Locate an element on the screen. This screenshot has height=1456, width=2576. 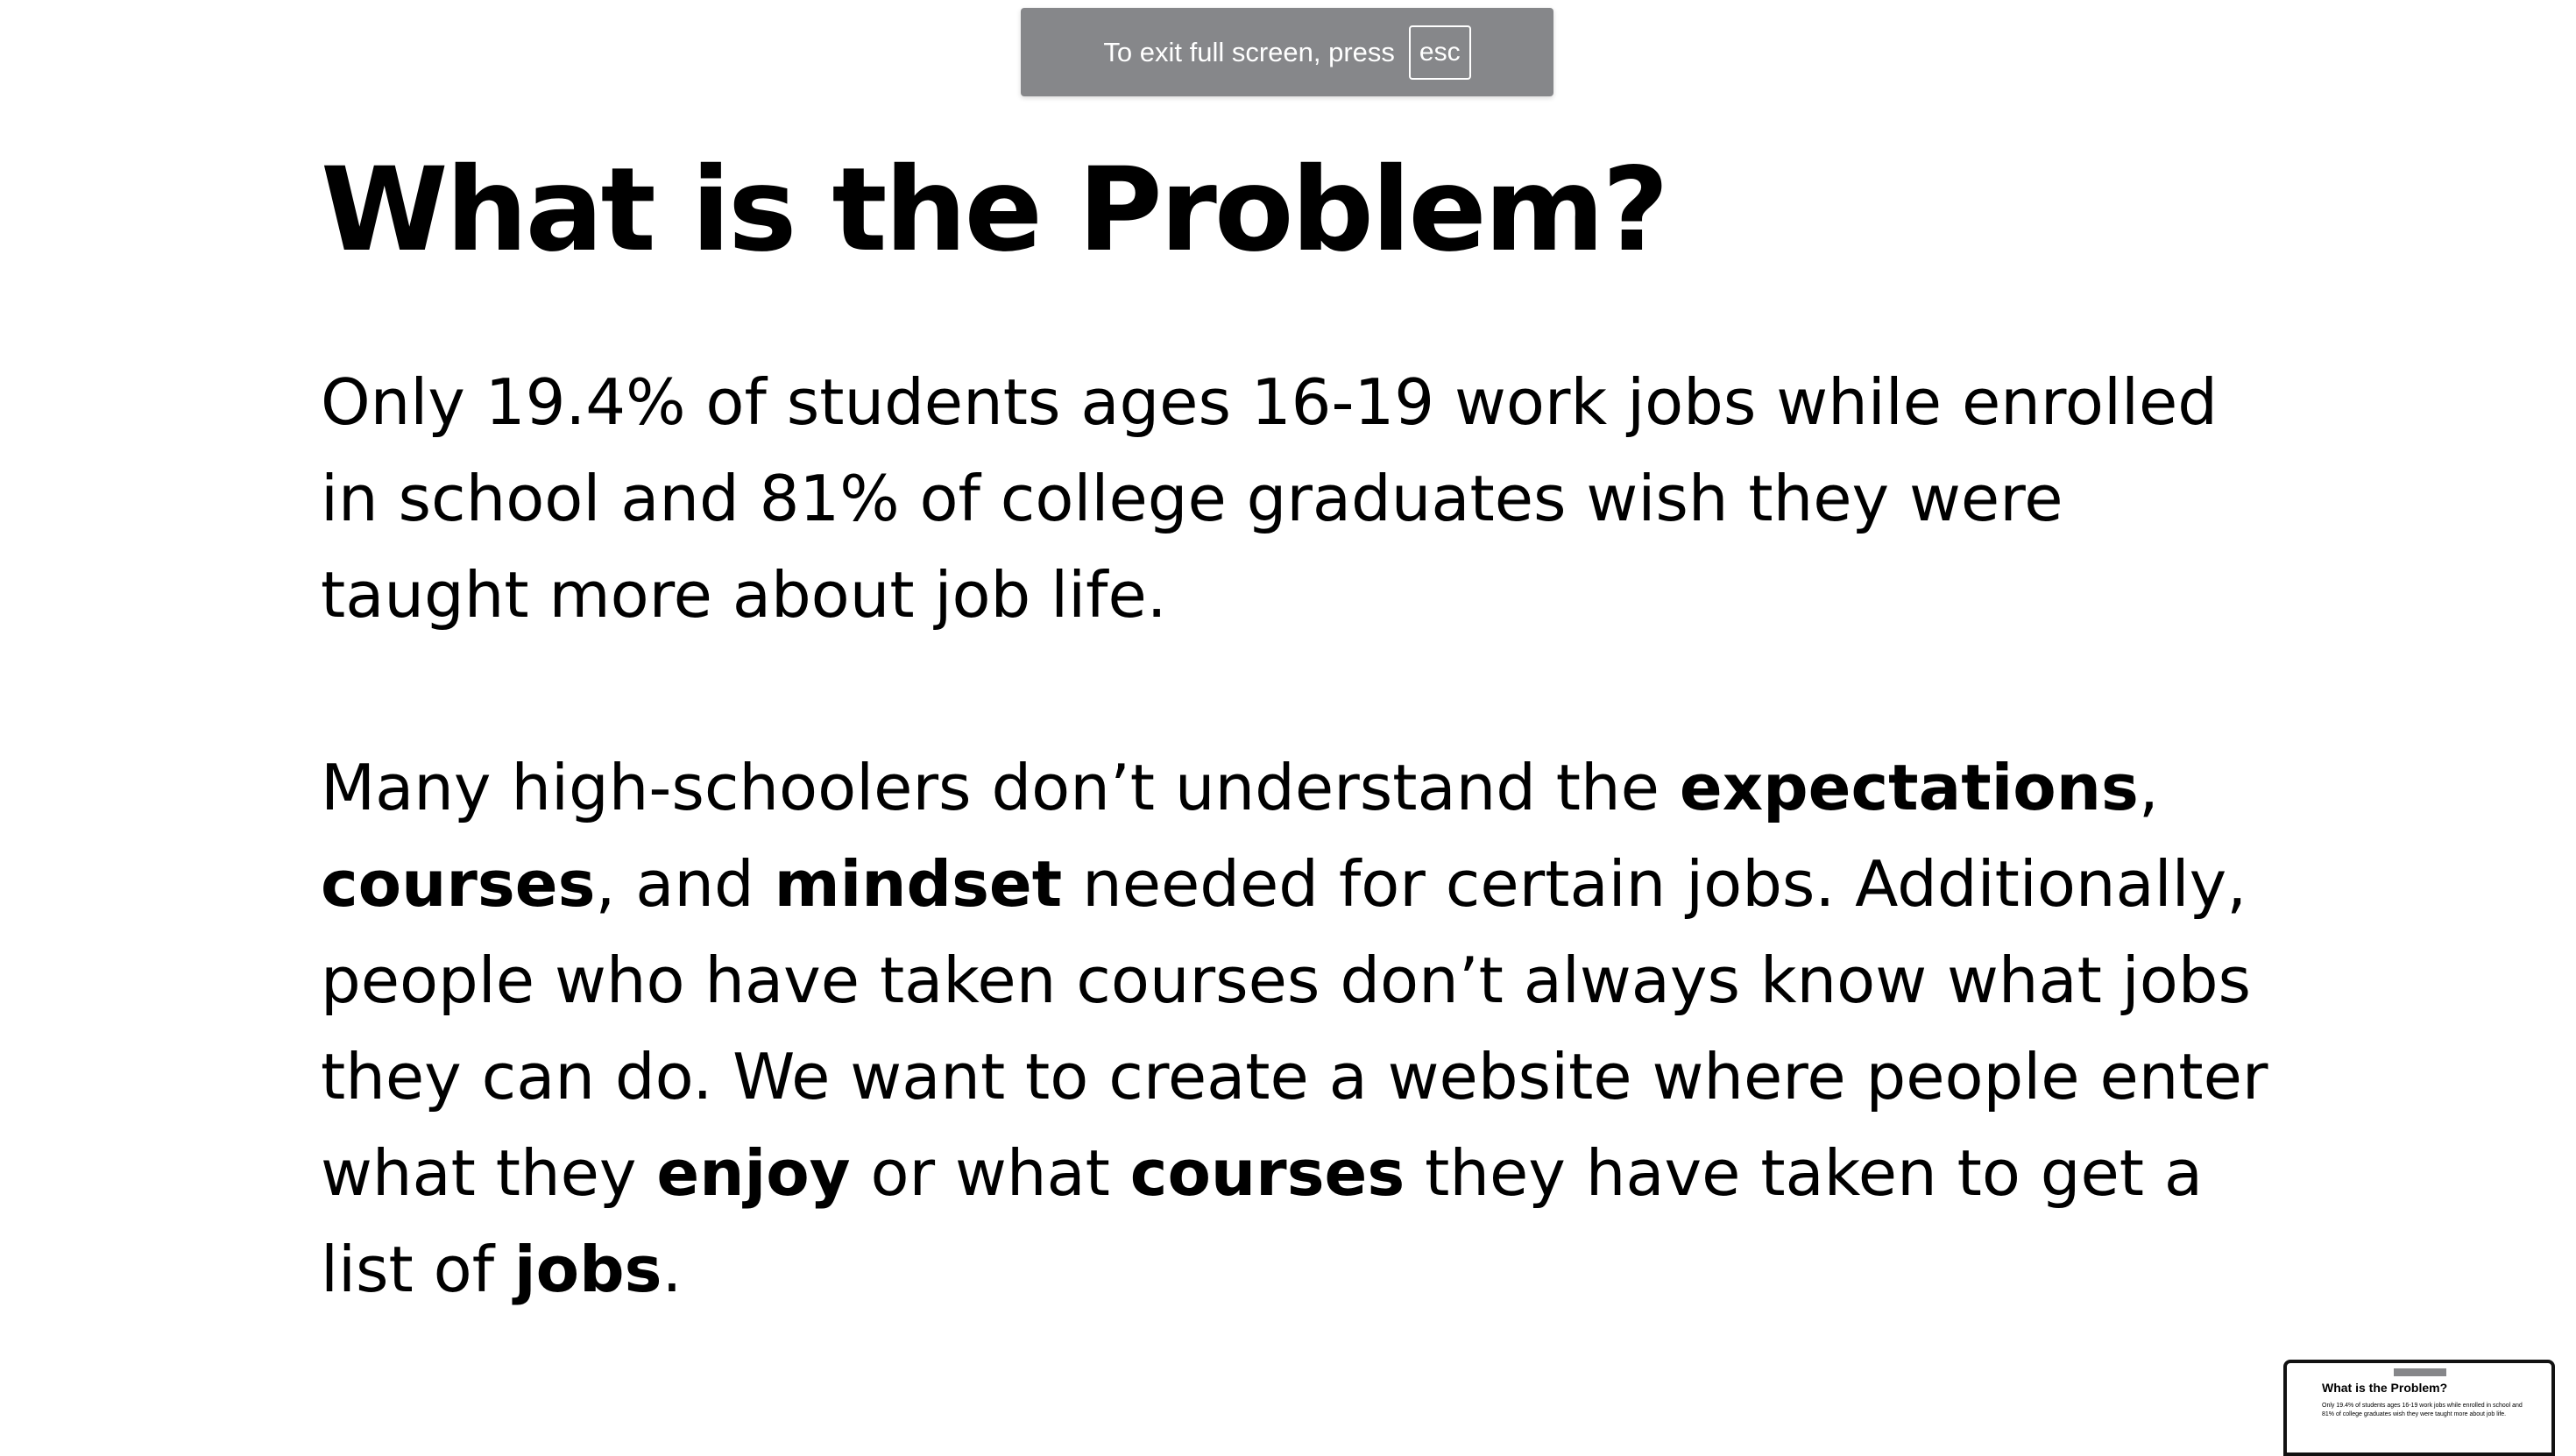
esc-key-badge: esc is located at coordinates (1439, 52).